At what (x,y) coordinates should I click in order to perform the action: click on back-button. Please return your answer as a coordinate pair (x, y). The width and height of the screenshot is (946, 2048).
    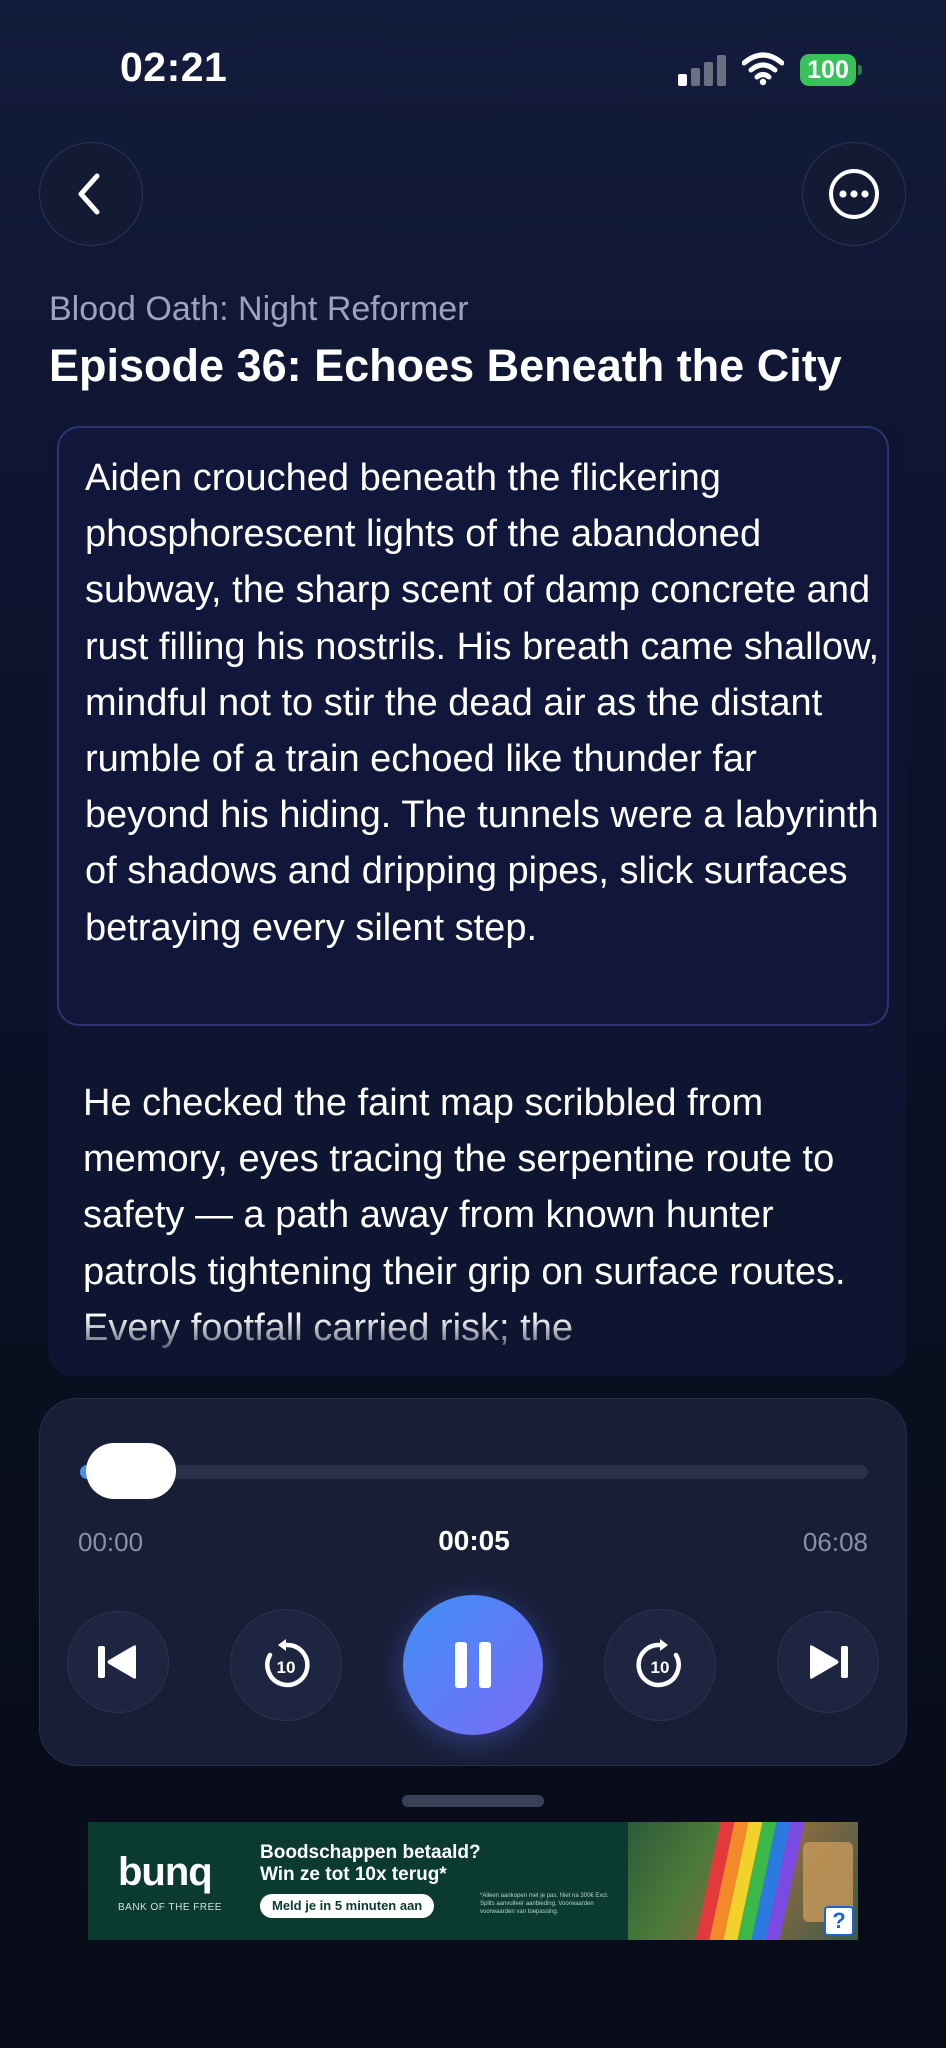
    Looking at the image, I should click on (91, 194).